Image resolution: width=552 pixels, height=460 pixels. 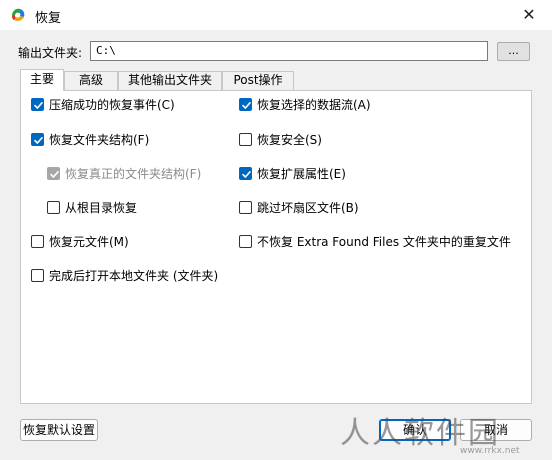 What do you see at coordinates (134, 276) in the screenshot?
I see `option-label: 完成后打开本地文件夹 (文件夹)` at bounding box center [134, 276].